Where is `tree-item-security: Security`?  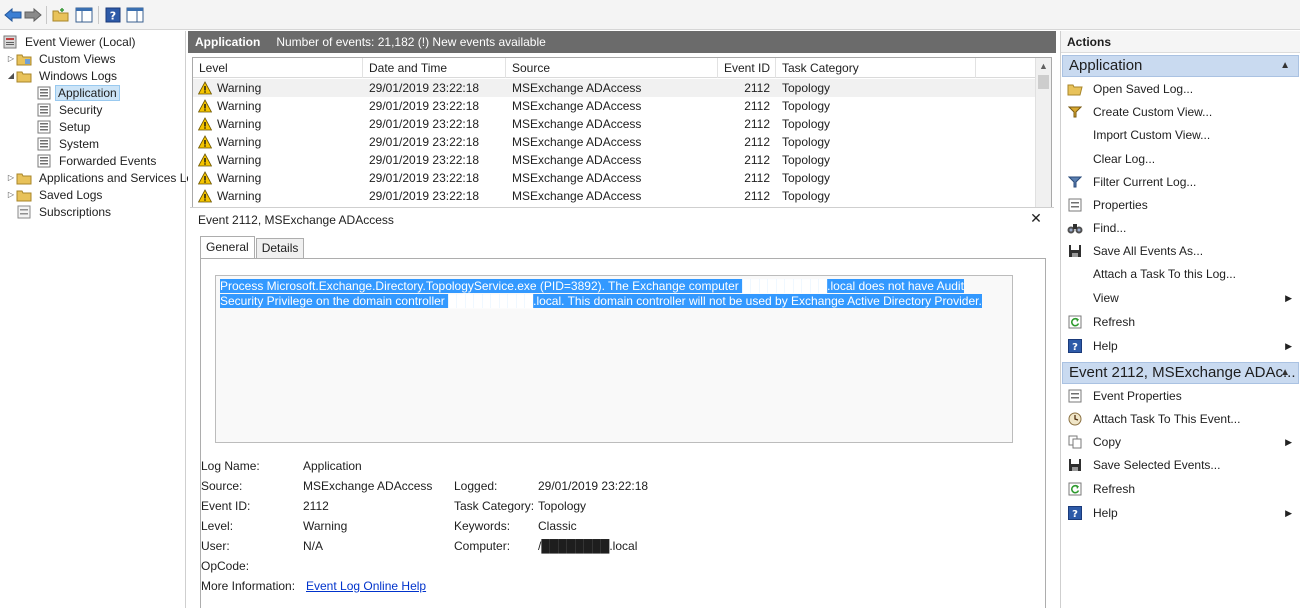 tree-item-security: Security is located at coordinates (71, 109).